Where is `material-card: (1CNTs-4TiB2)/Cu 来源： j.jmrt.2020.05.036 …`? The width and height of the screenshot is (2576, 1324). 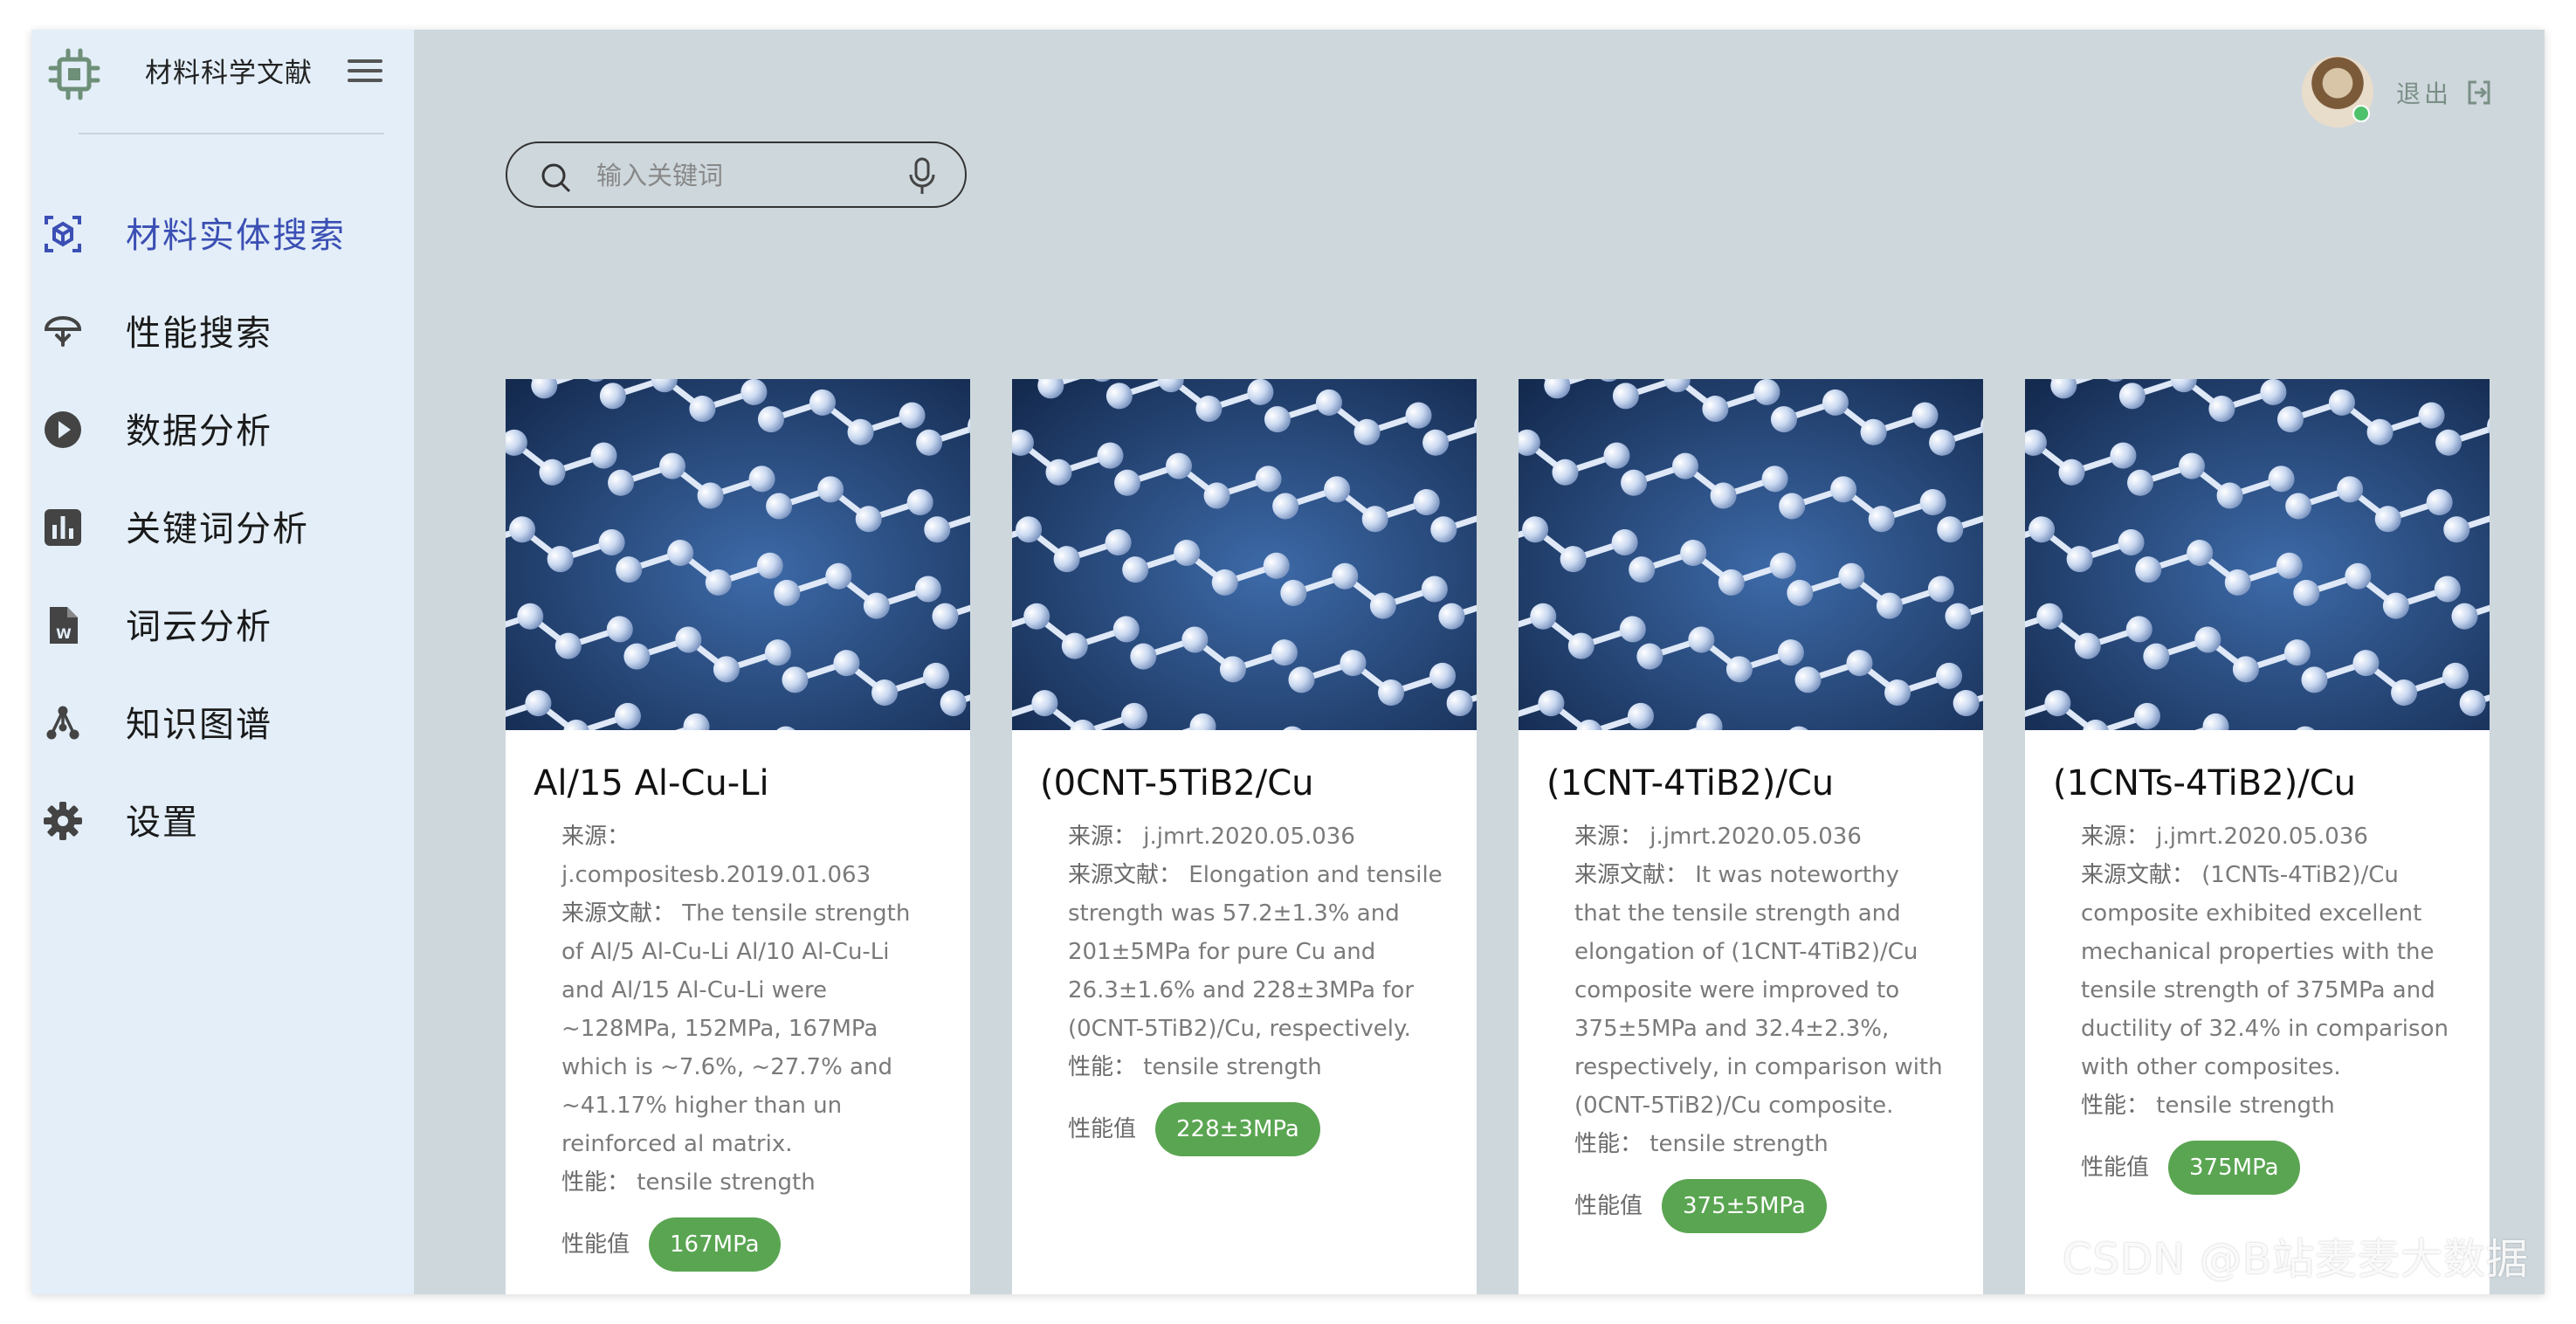
material-card: (1CNTs-4TiB2)/Cu 来源： j.jmrt.2020.05.036 … is located at coordinates (2257, 836).